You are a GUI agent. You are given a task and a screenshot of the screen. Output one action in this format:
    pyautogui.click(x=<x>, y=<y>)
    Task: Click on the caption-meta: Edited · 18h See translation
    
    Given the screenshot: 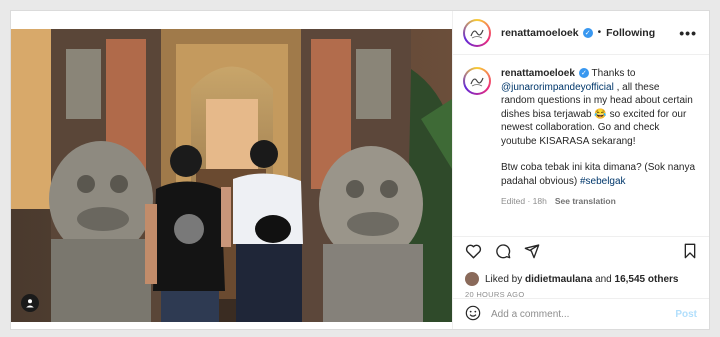 What is the action you would take?
    pyautogui.click(x=598, y=202)
    